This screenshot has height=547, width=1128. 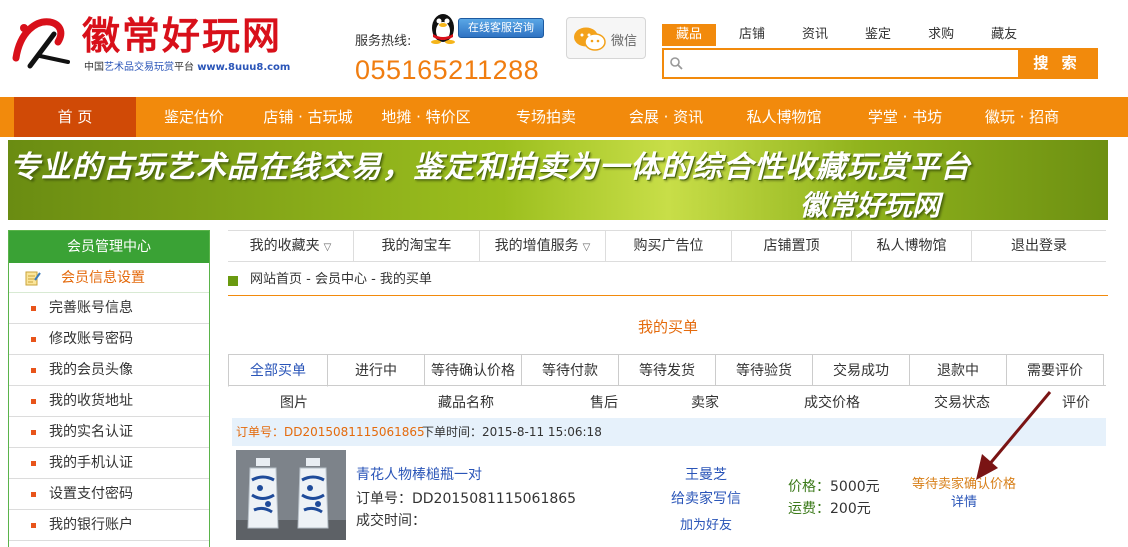 I want to click on subnav-cart: 我的淘宝车, so click(x=417, y=246).